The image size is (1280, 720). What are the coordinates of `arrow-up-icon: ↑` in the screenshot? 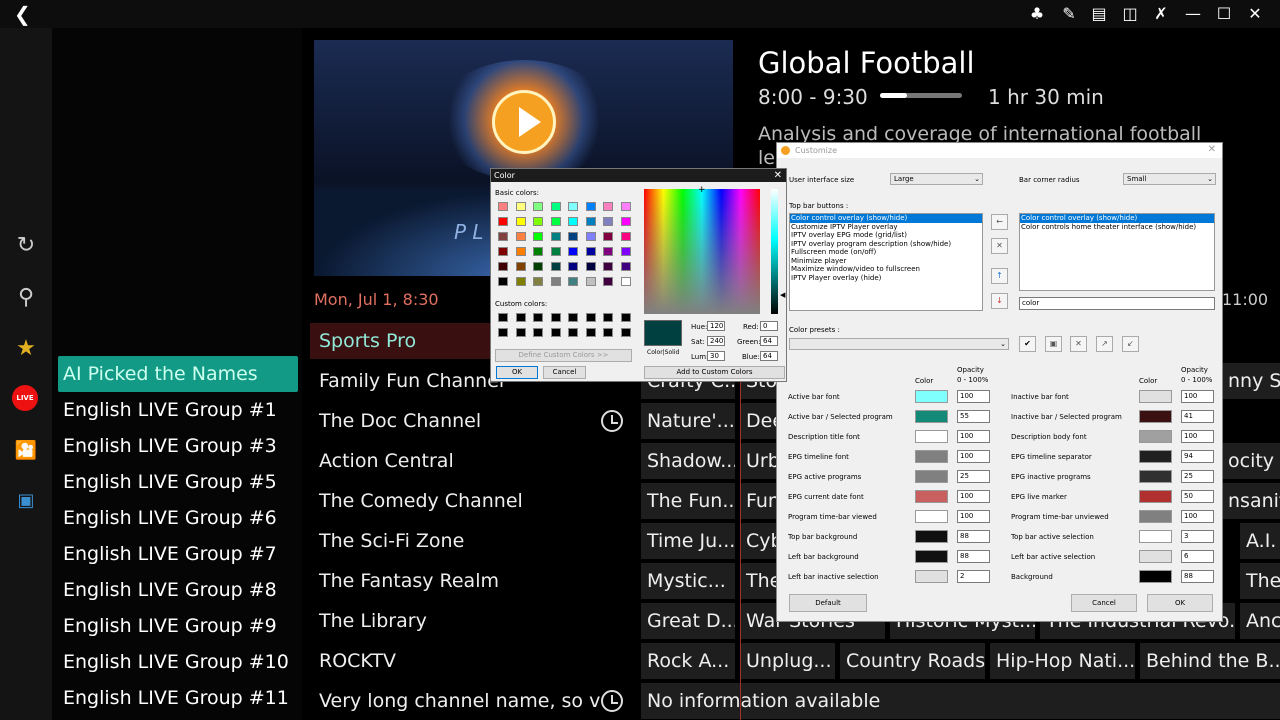 It's located at (999, 276).